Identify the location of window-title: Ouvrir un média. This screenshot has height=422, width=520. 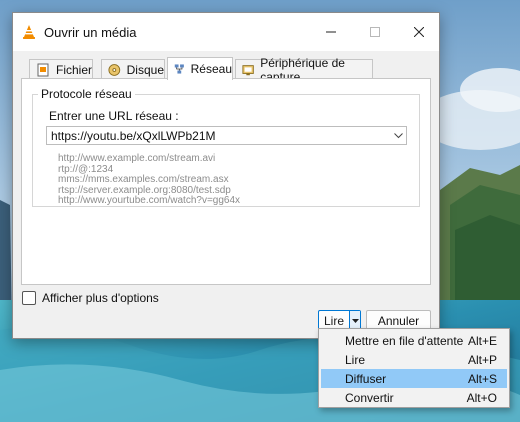
(90, 32).